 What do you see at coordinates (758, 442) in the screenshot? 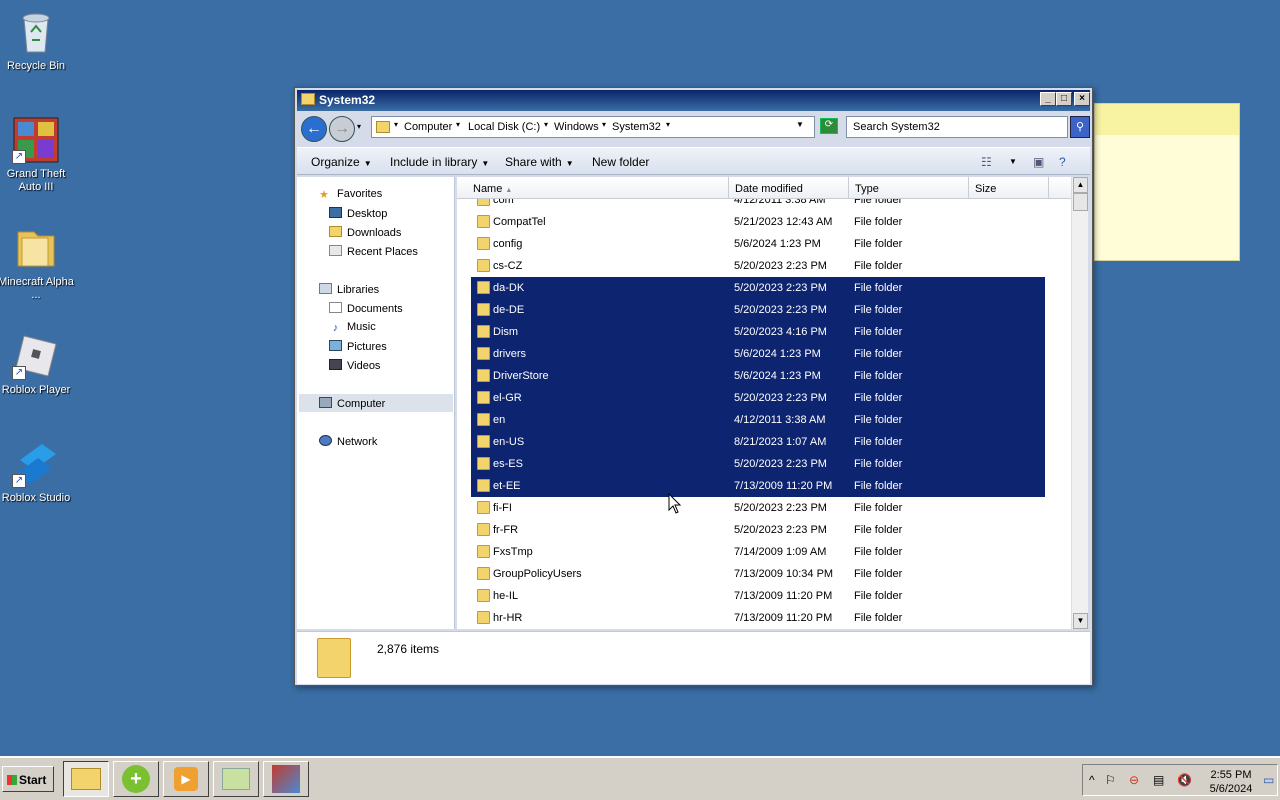
I see `file-row: en-US 8/21/2023 1:07 AM File folder` at bounding box center [758, 442].